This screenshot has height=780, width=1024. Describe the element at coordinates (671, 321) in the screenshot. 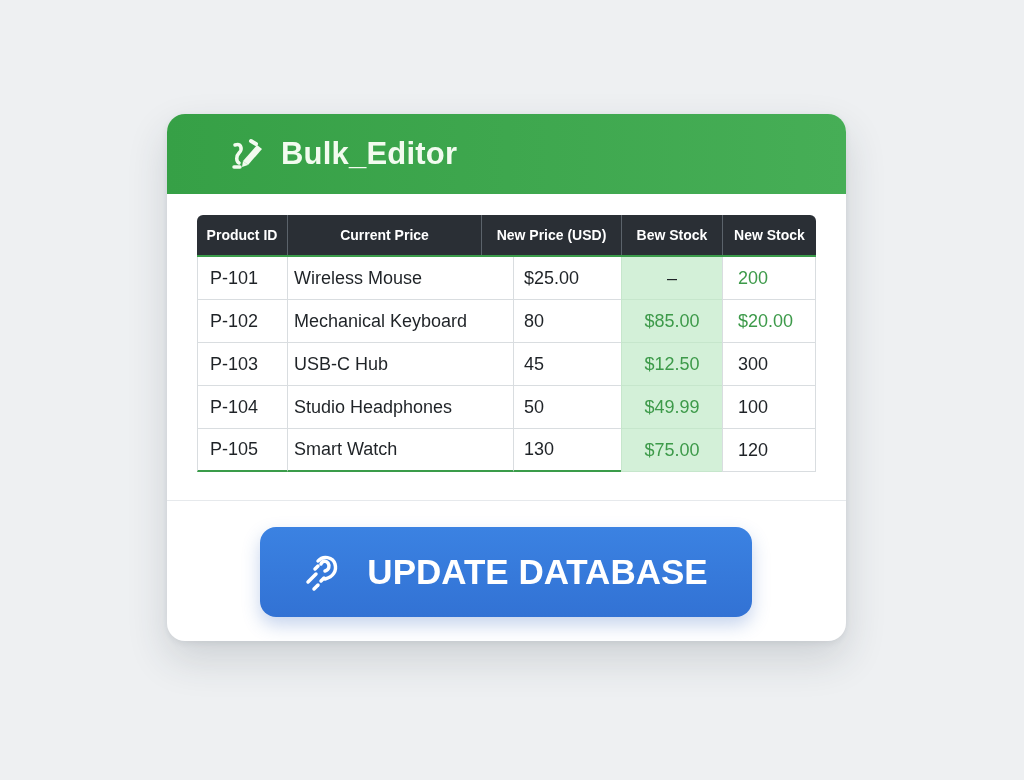

I see `table-cell: $85.00` at that location.